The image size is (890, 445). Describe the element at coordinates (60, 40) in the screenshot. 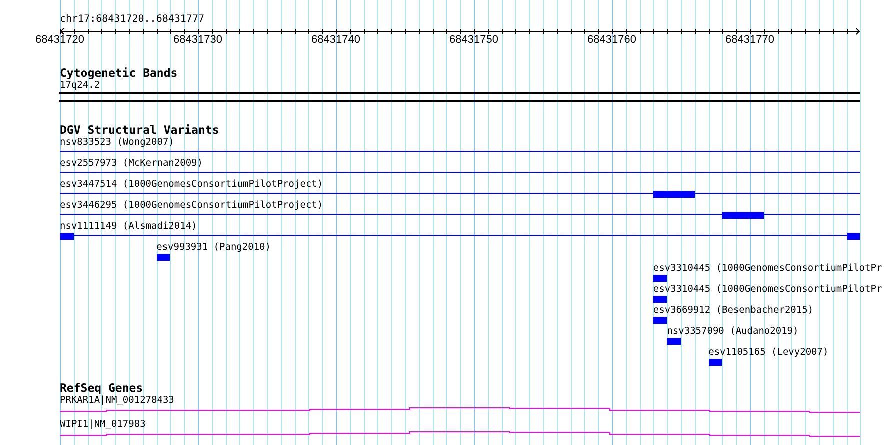

I see `position-label: 68431720` at that location.